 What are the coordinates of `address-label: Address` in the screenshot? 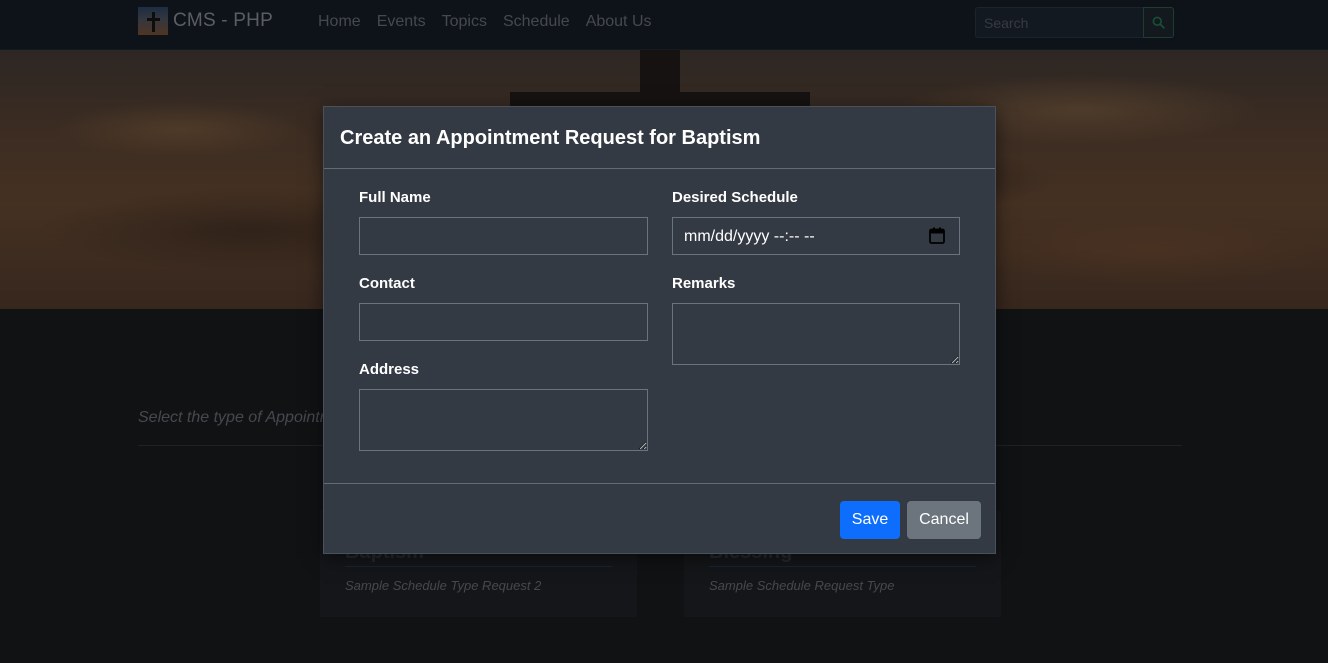 It's located at (389, 369).